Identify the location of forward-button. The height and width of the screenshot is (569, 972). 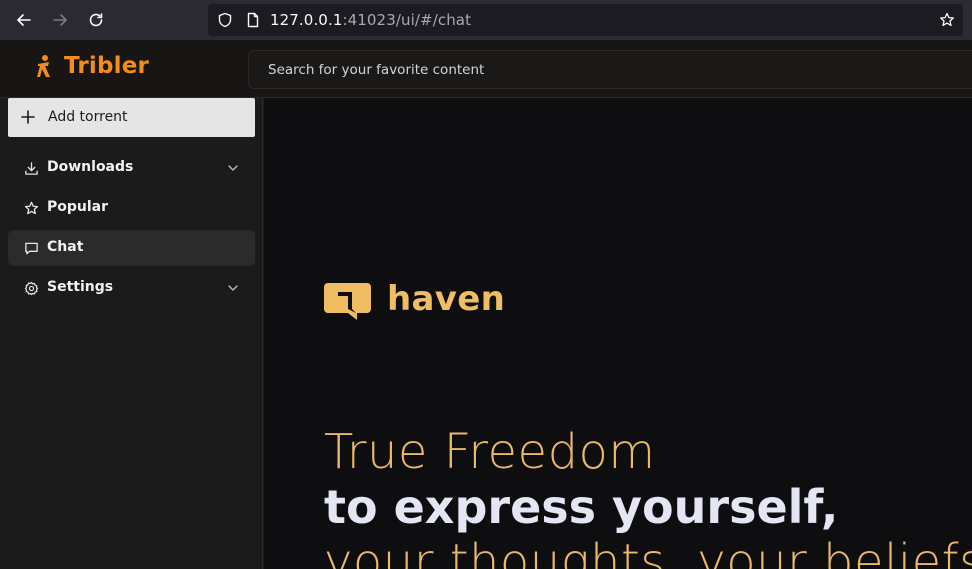
(60, 20).